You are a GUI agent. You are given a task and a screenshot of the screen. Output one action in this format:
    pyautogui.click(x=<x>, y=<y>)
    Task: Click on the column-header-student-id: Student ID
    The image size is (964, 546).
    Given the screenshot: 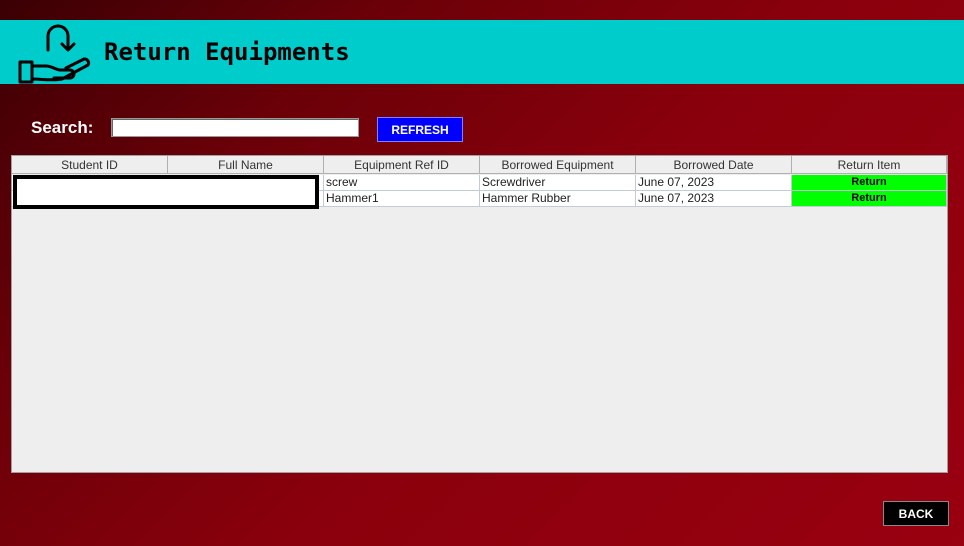 What is the action you would take?
    pyautogui.click(x=90, y=165)
    